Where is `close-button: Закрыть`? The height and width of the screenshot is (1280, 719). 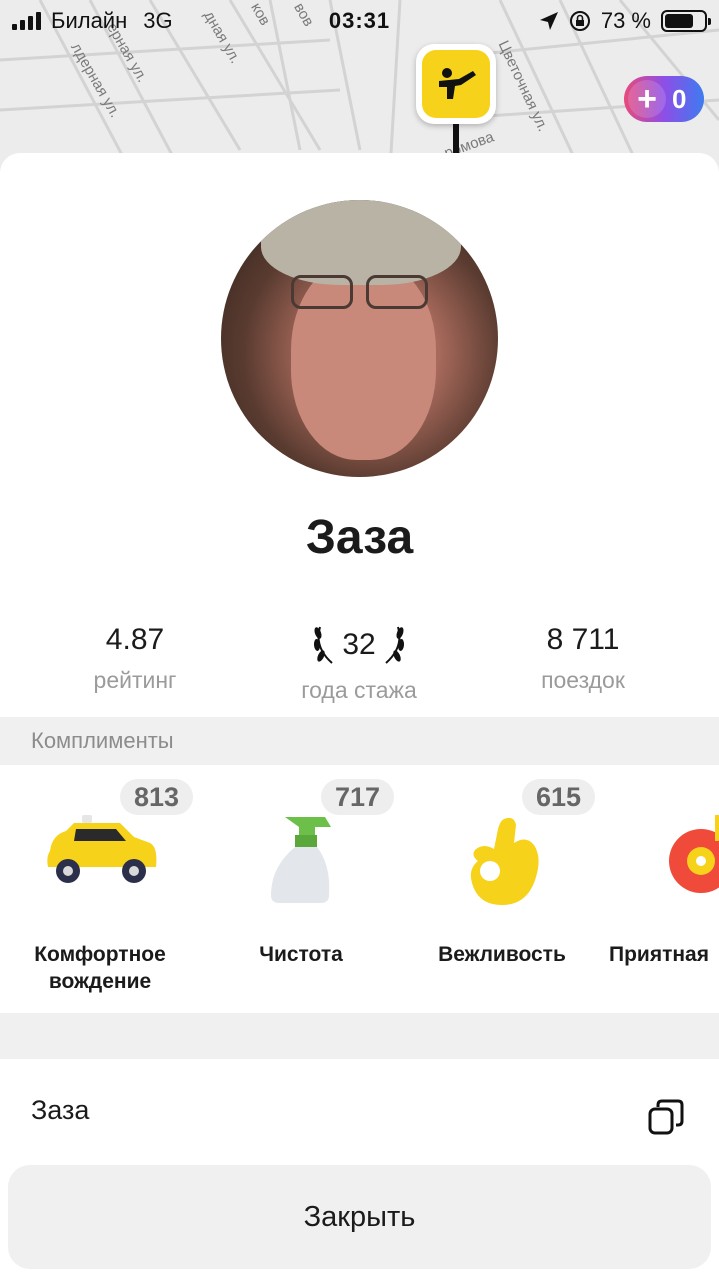
close-button: Закрыть is located at coordinates (359, 1217).